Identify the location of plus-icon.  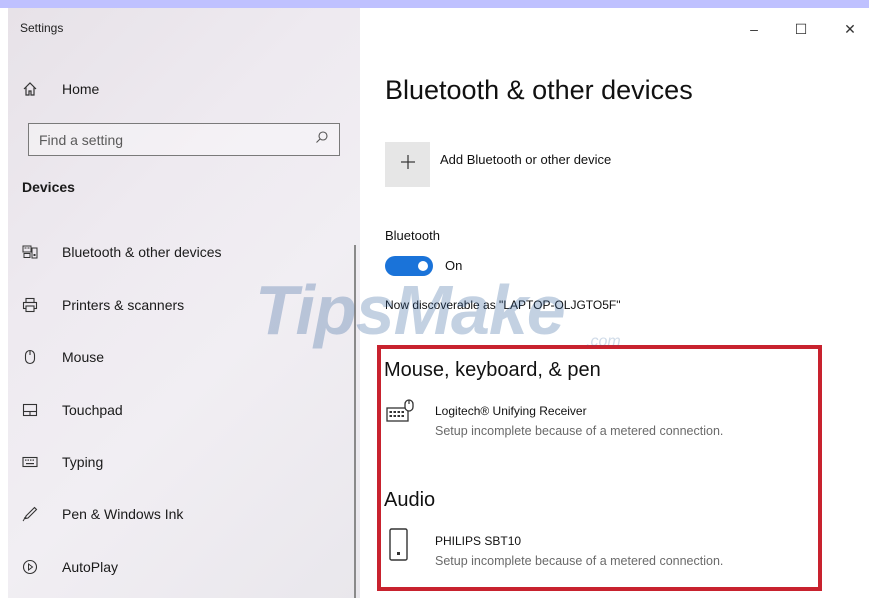
(408, 164).